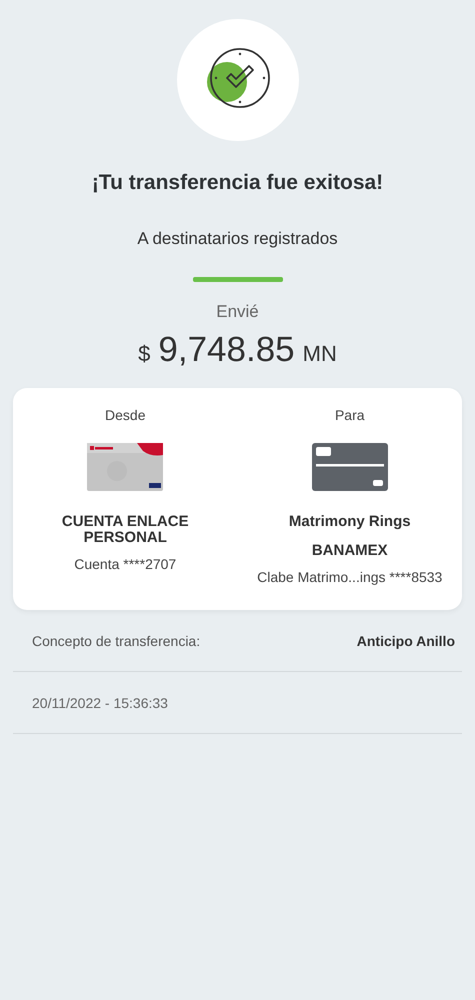 The height and width of the screenshot is (1000, 475). I want to click on amount-value: 9,748.85, so click(226, 350).